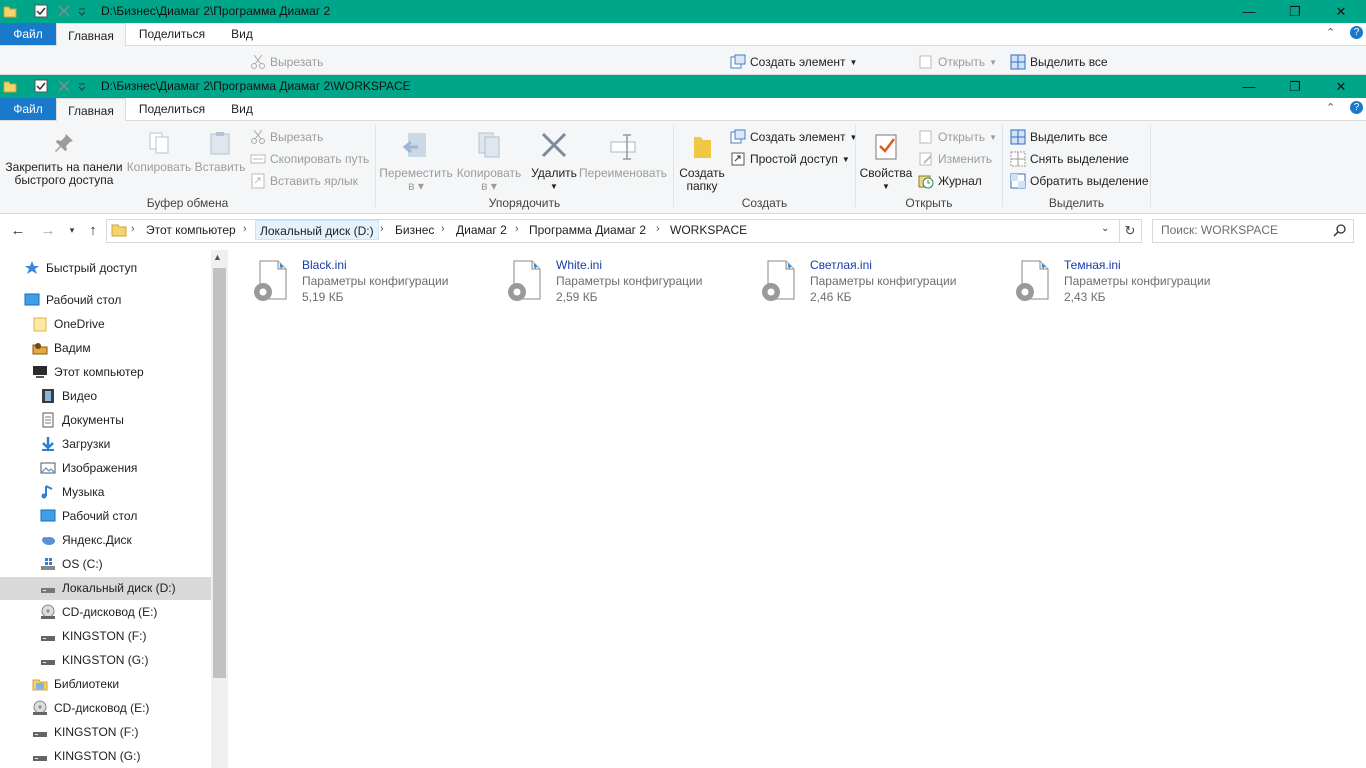 This screenshot has height=768, width=1366. I want to click on breadcrumb-business: Бизнес, so click(414, 230).